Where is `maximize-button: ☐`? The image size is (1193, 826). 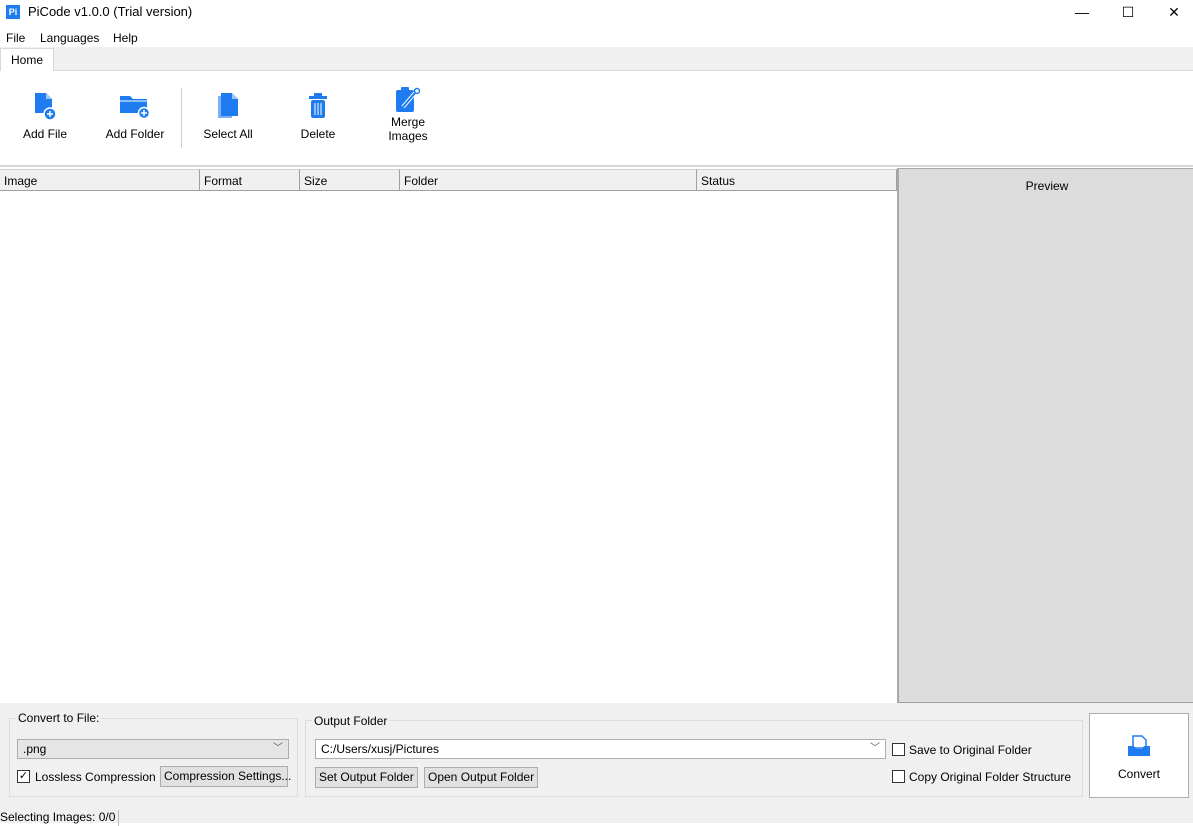 maximize-button: ☐ is located at coordinates (1128, 12).